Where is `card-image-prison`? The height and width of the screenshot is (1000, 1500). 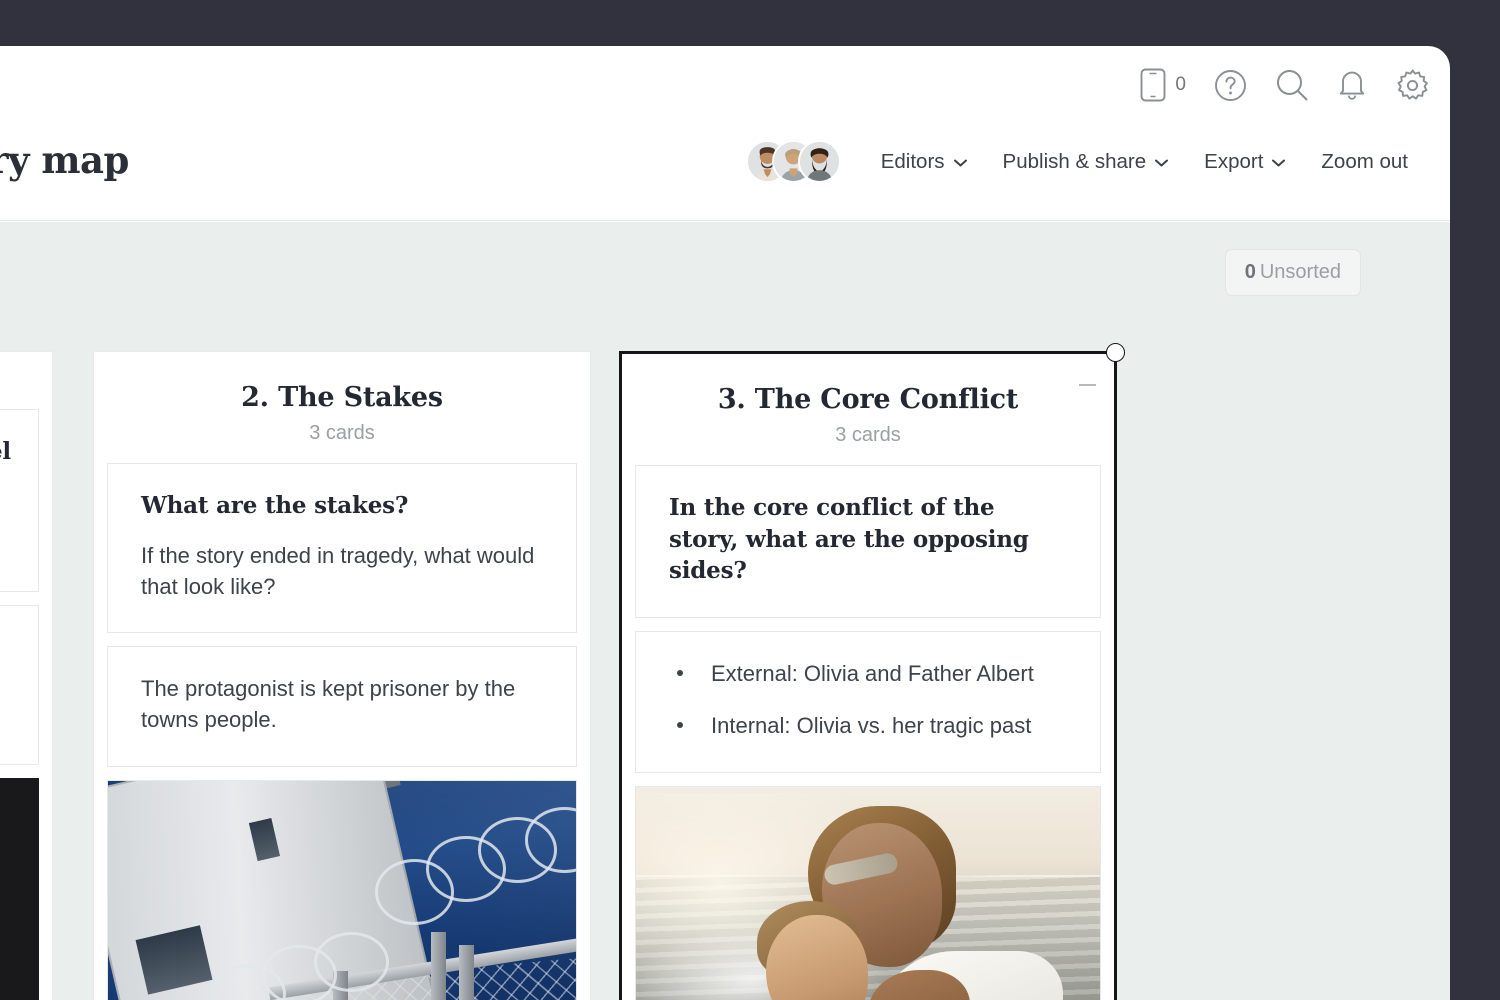
card-image-prison is located at coordinates (342, 889).